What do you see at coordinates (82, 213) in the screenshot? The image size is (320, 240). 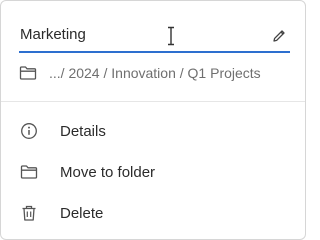 I see `menu-item-label: Delete` at bounding box center [82, 213].